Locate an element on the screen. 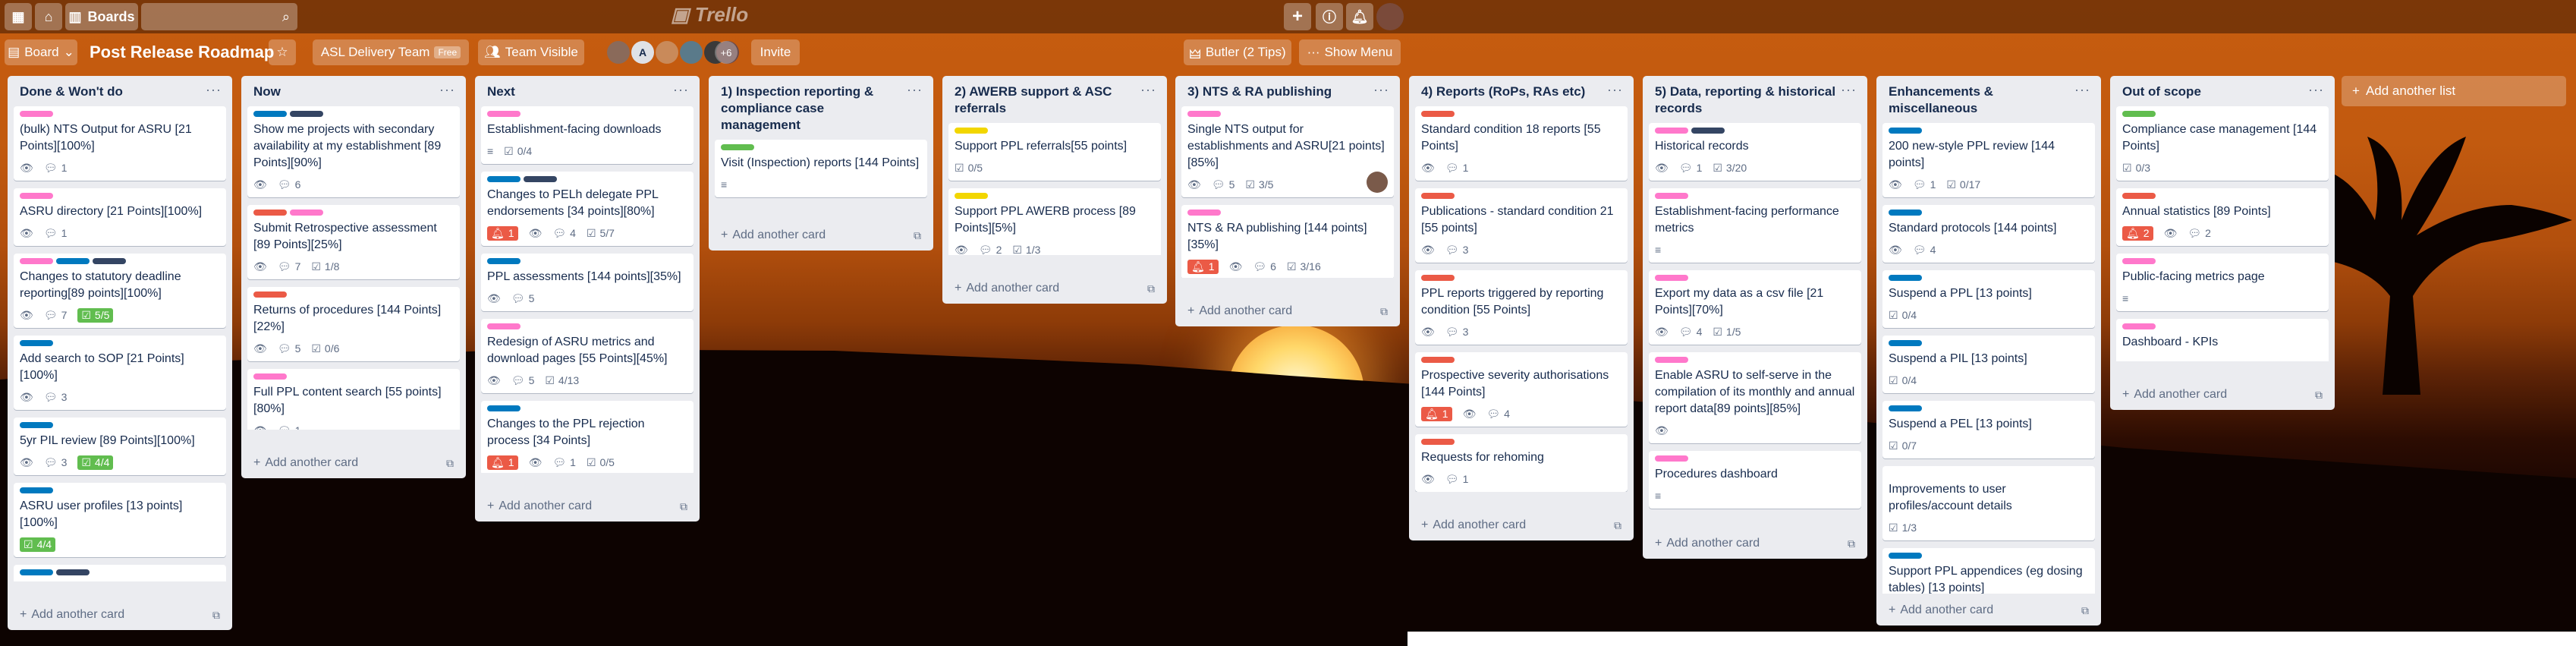  list-title: 4) Reports (RoPs, RAs etc) is located at coordinates (1521, 91).